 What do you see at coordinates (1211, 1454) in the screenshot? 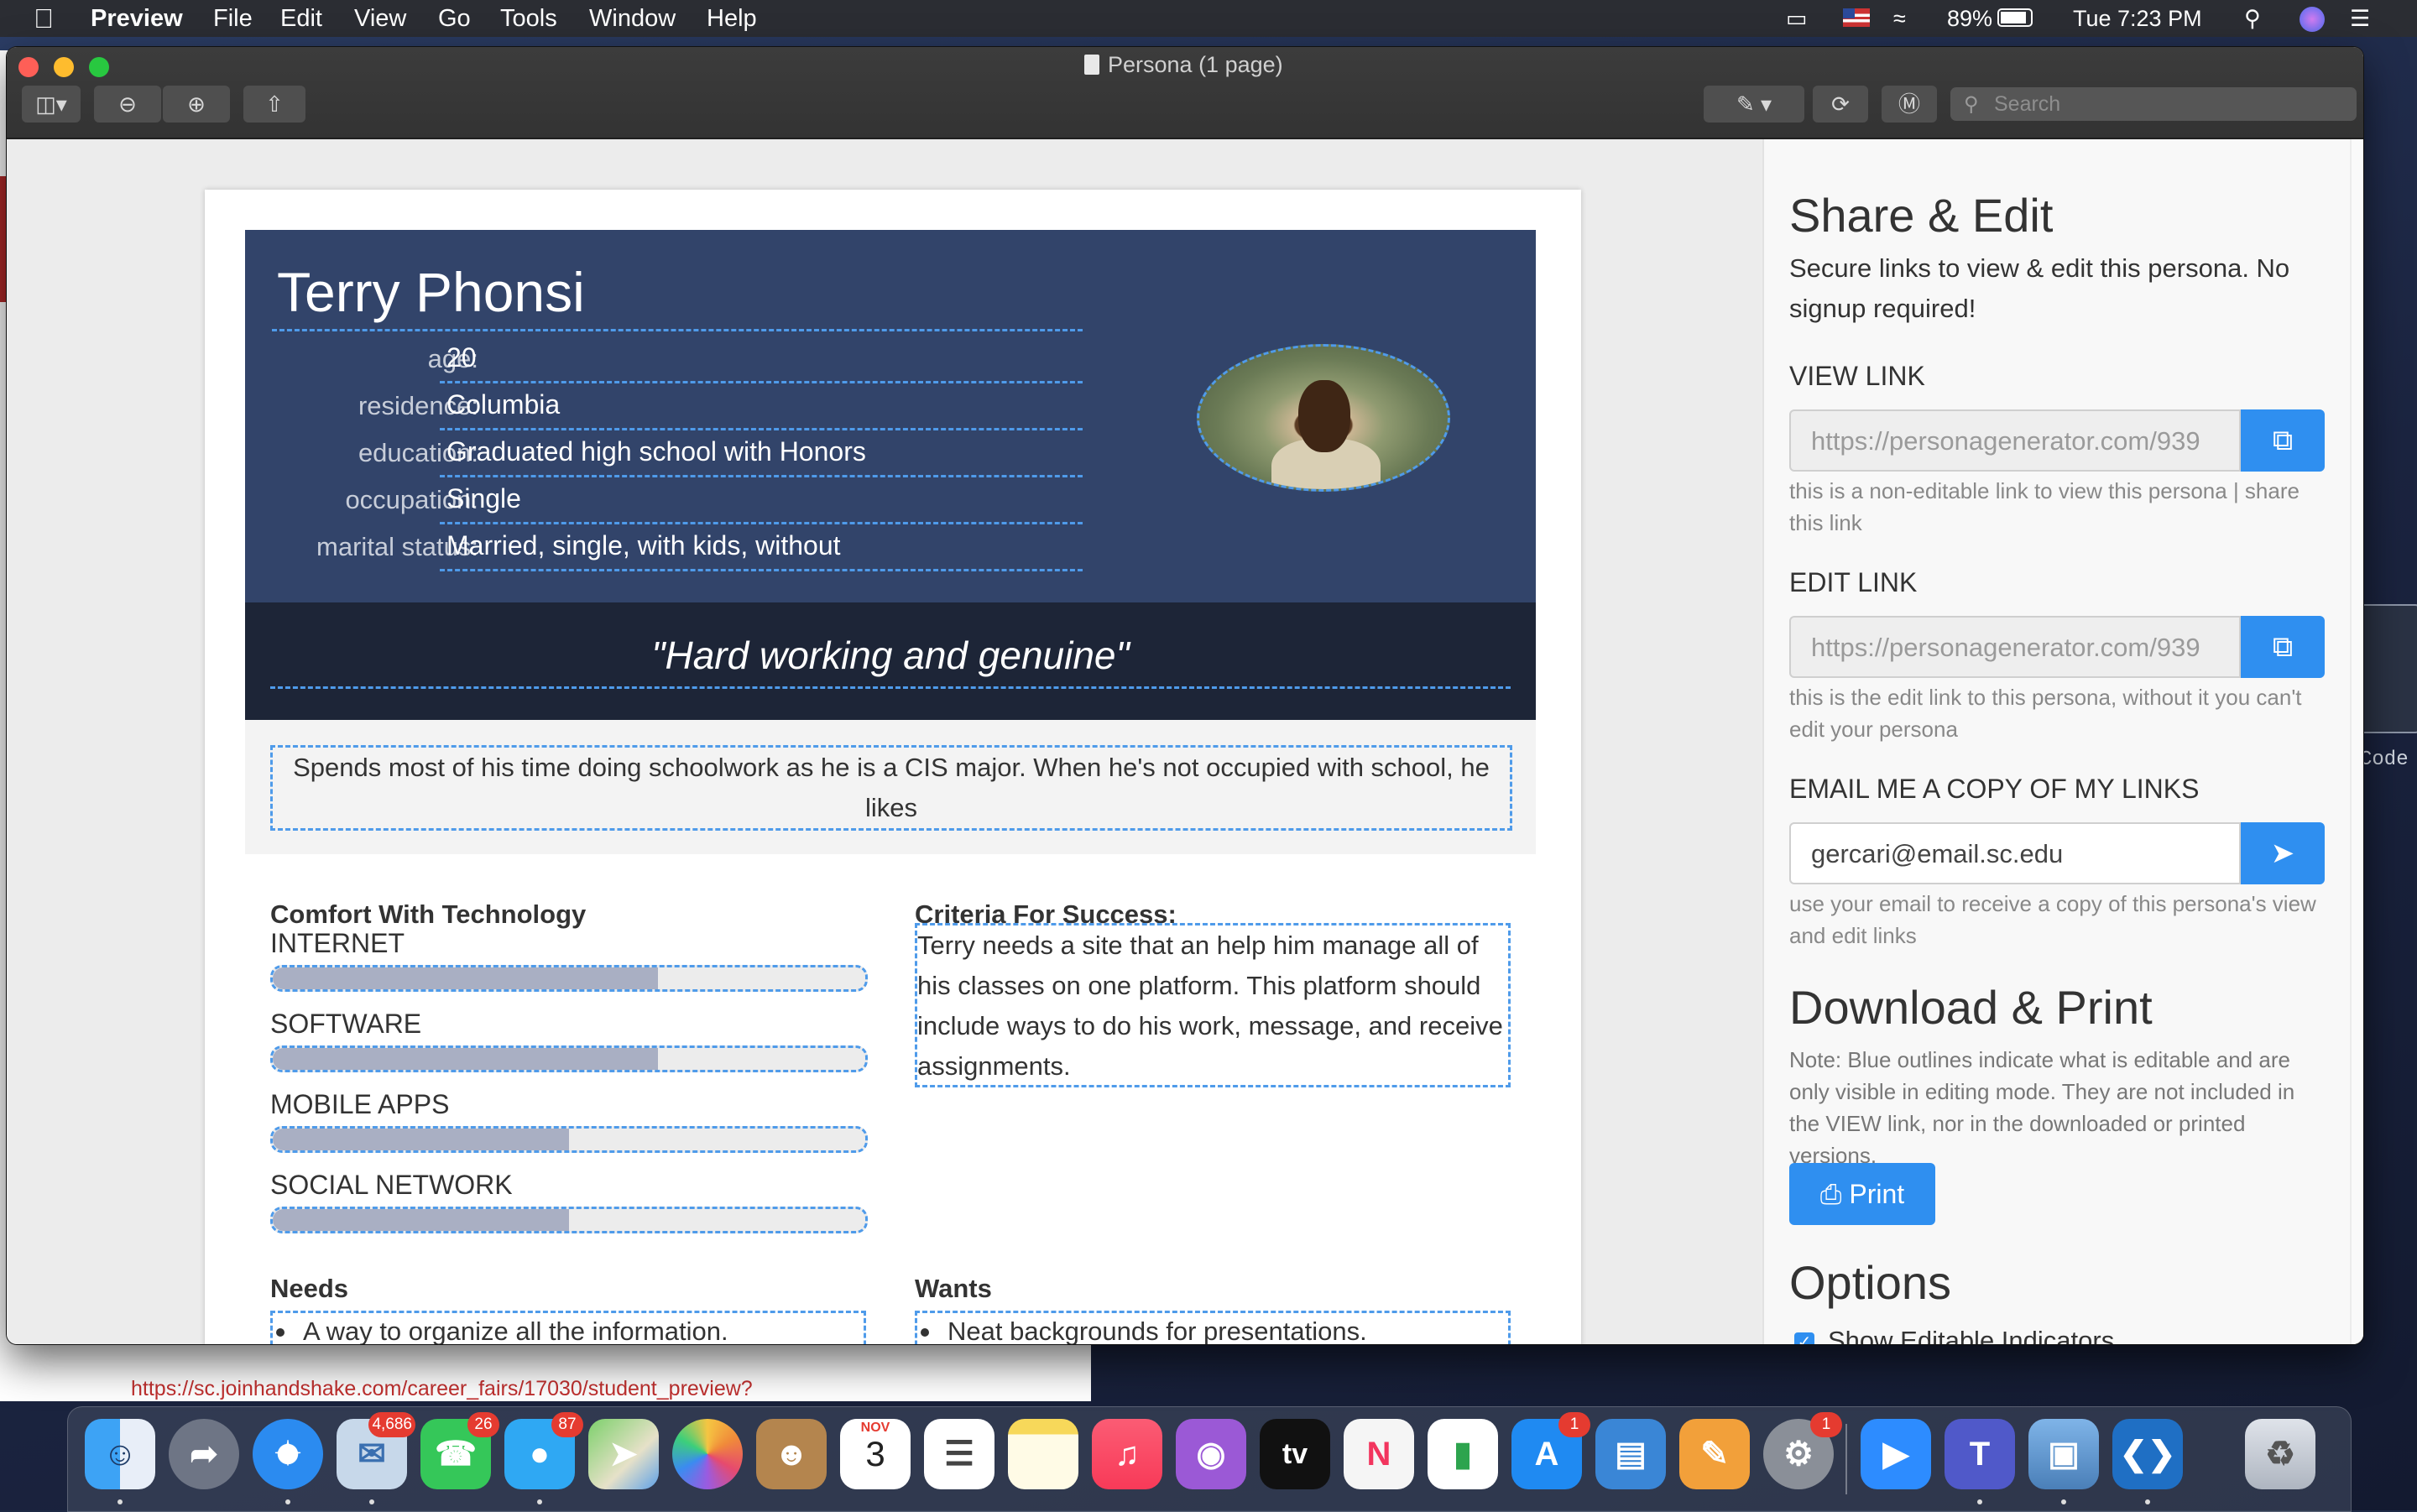
I see `podcasts-icon: ◉` at bounding box center [1211, 1454].